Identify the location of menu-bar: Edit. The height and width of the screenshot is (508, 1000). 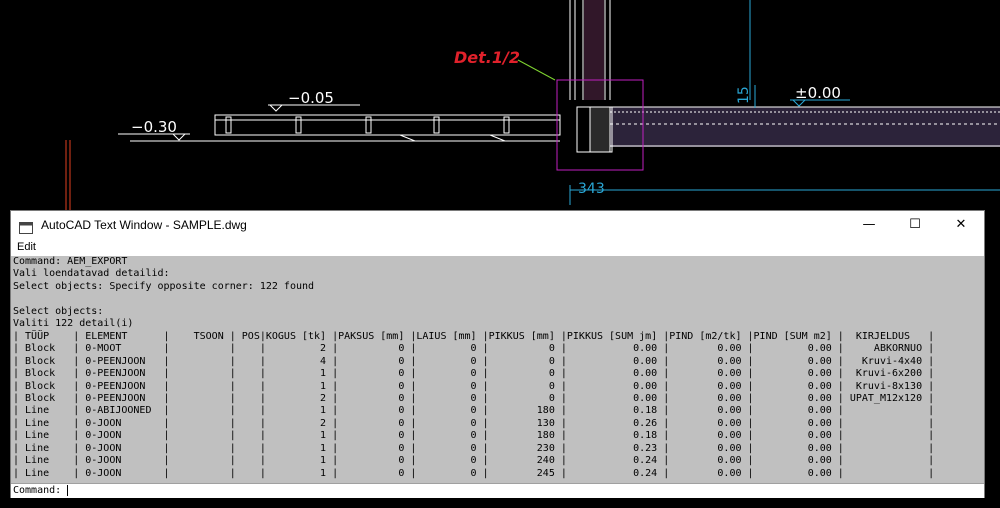
(497, 247).